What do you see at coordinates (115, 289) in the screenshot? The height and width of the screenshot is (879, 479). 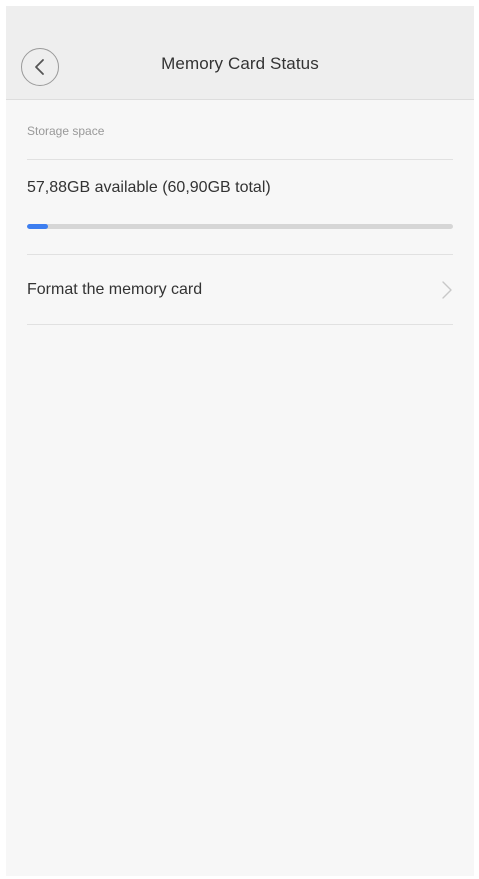 I see `format-memory-card-label: Format the memory card` at bounding box center [115, 289].